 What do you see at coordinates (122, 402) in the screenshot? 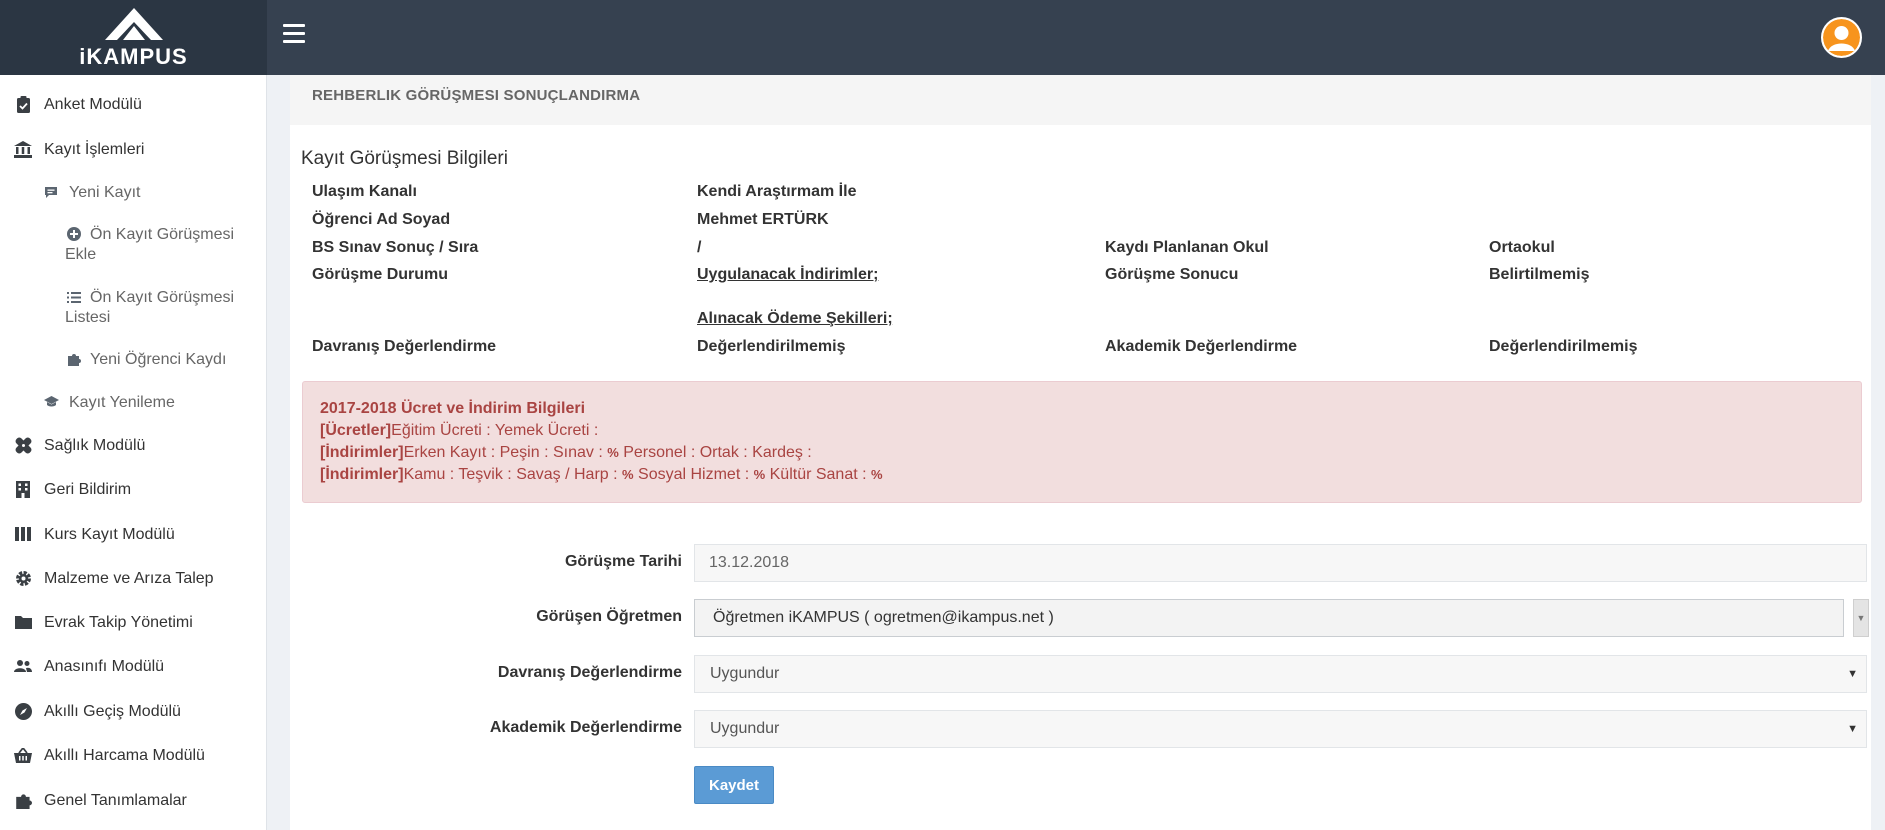
I see `sidebar-item-label: Kayıt Yenileme` at bounding box center [122, 402].